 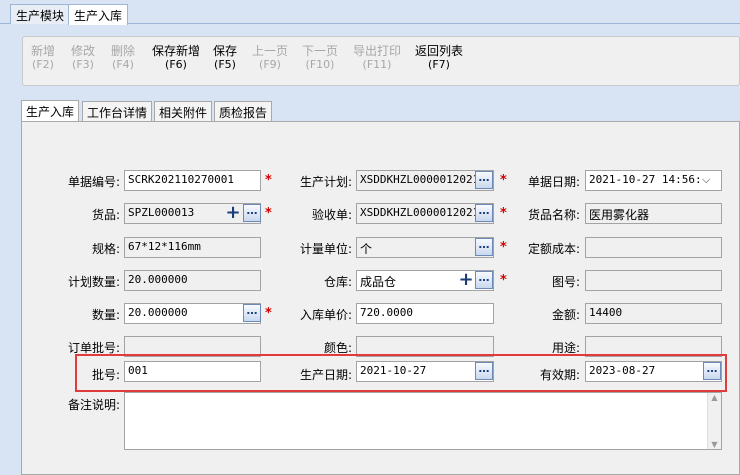 I want to click on amount-label: 金额:, so click(x=565, y=315).